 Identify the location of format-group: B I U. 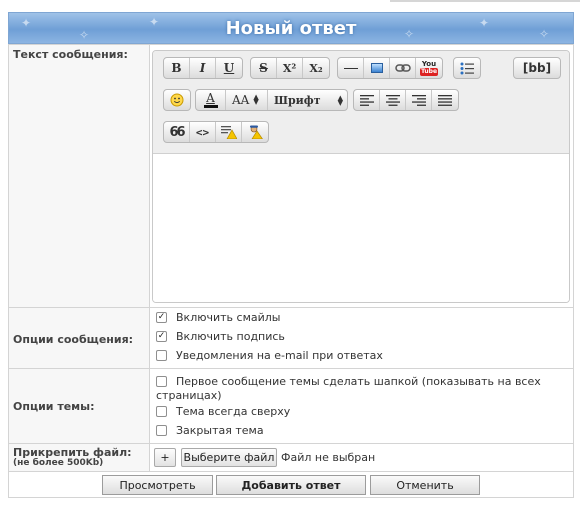
(203, 68).